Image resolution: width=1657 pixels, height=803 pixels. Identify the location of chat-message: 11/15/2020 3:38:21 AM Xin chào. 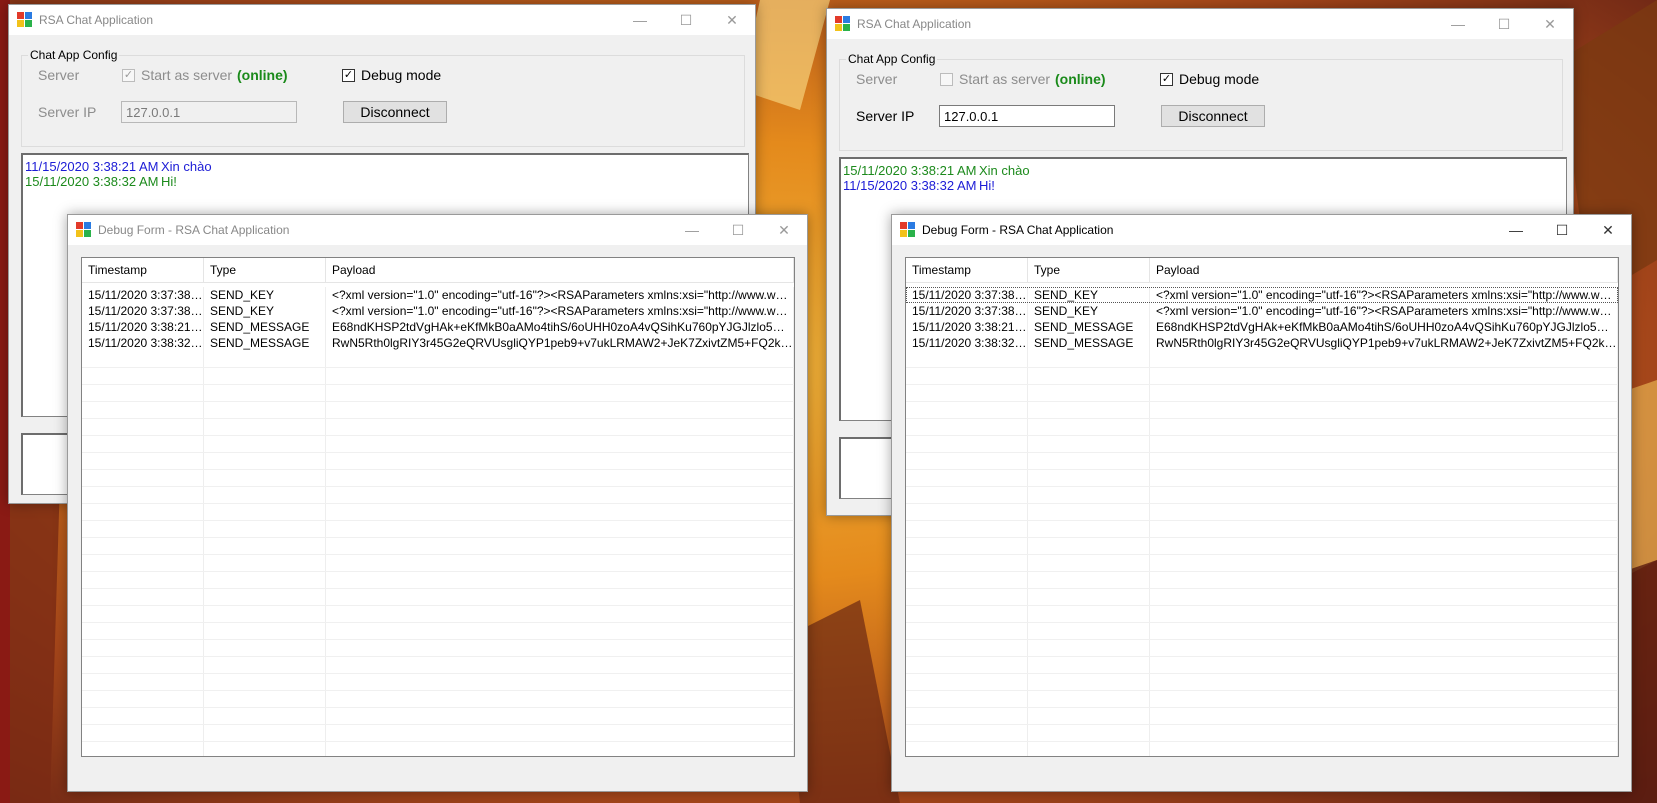
(118, 166).